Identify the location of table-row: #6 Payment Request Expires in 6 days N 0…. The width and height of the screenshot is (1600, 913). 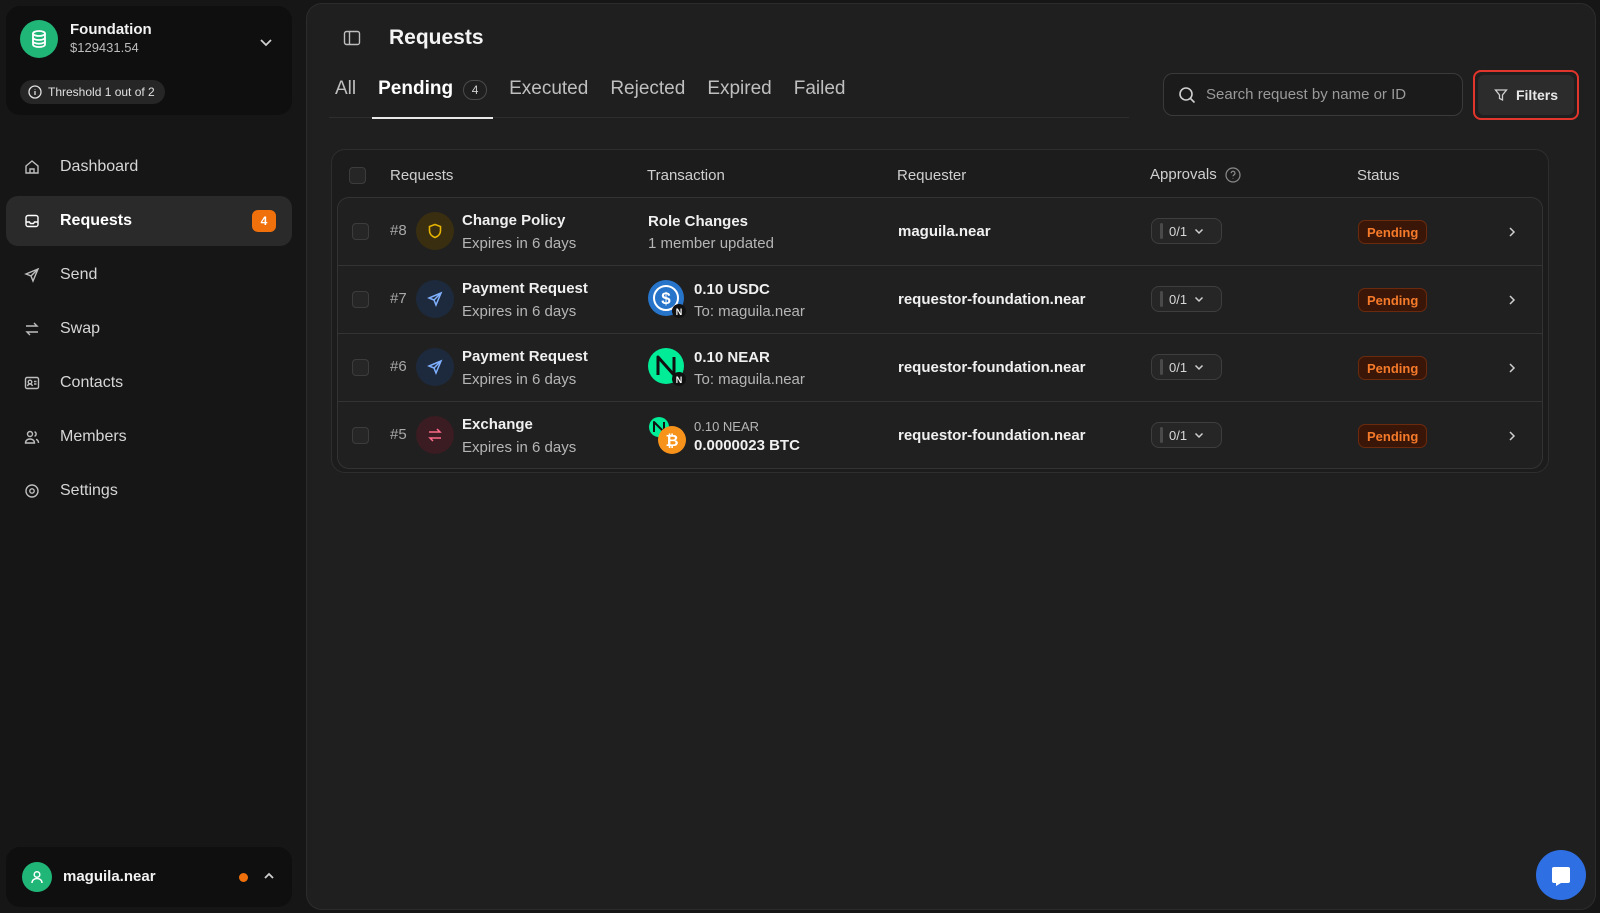
(940, 368).